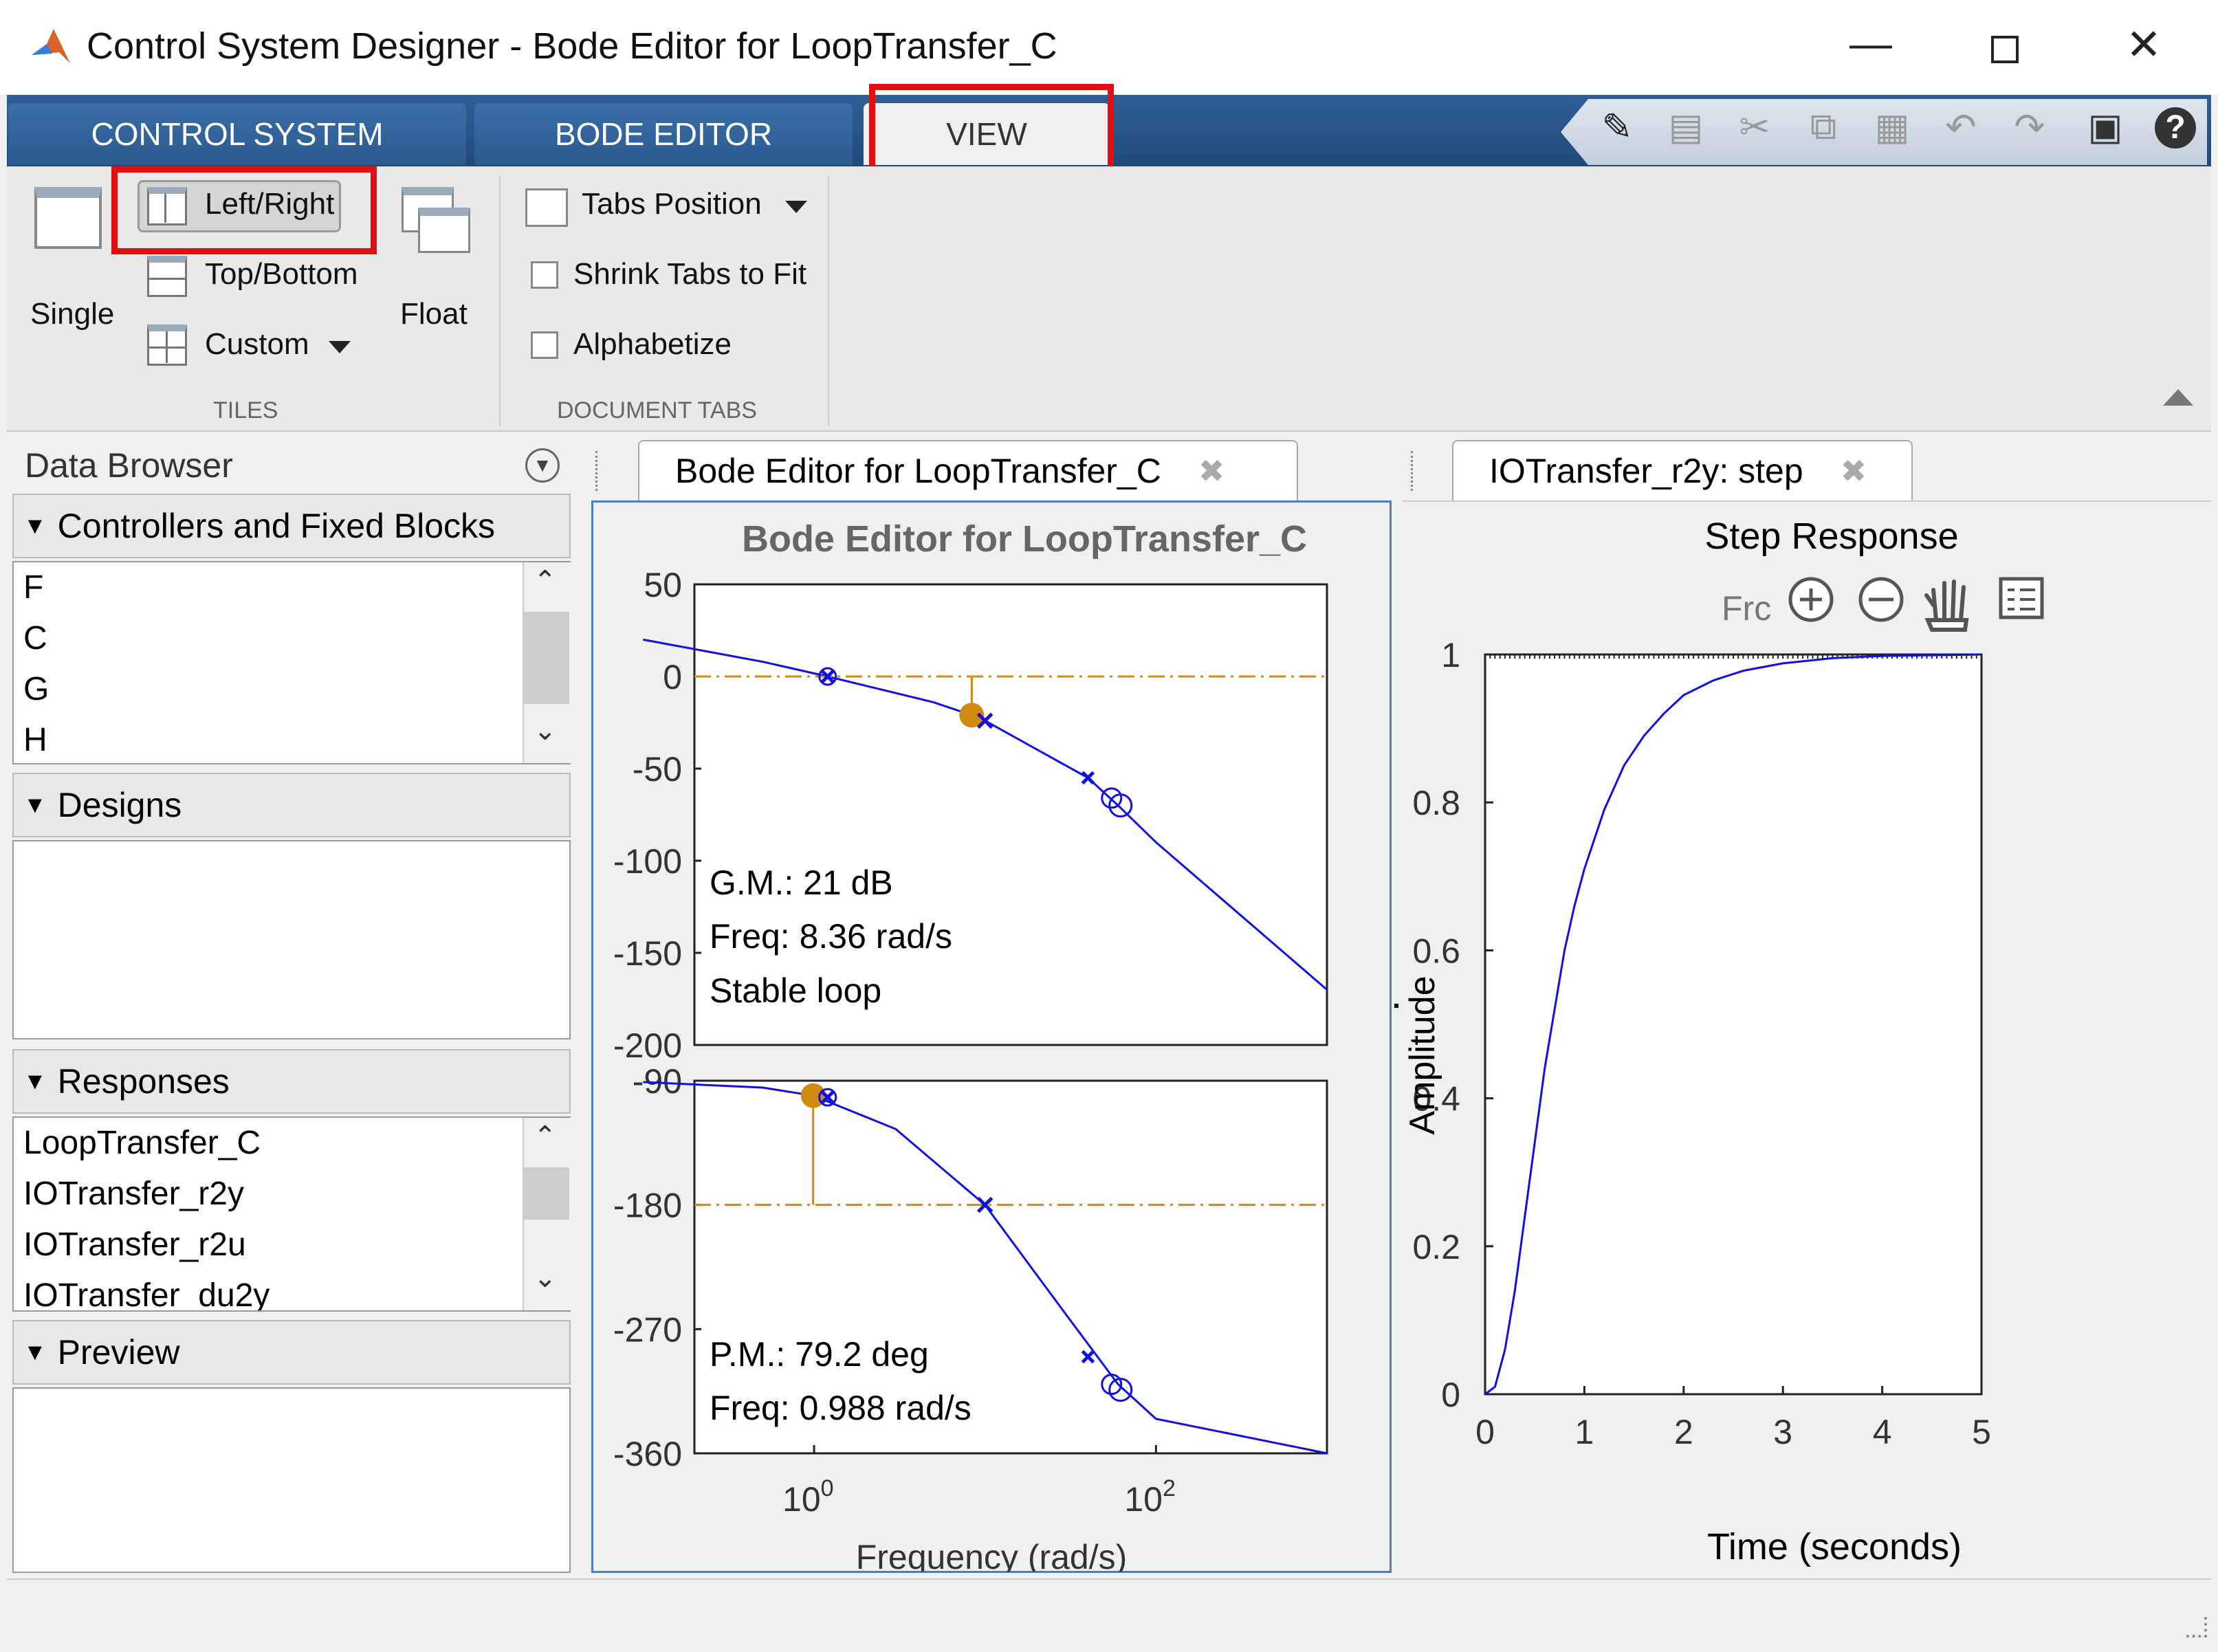  I want to click on maximize-button, so click(2005, 49).